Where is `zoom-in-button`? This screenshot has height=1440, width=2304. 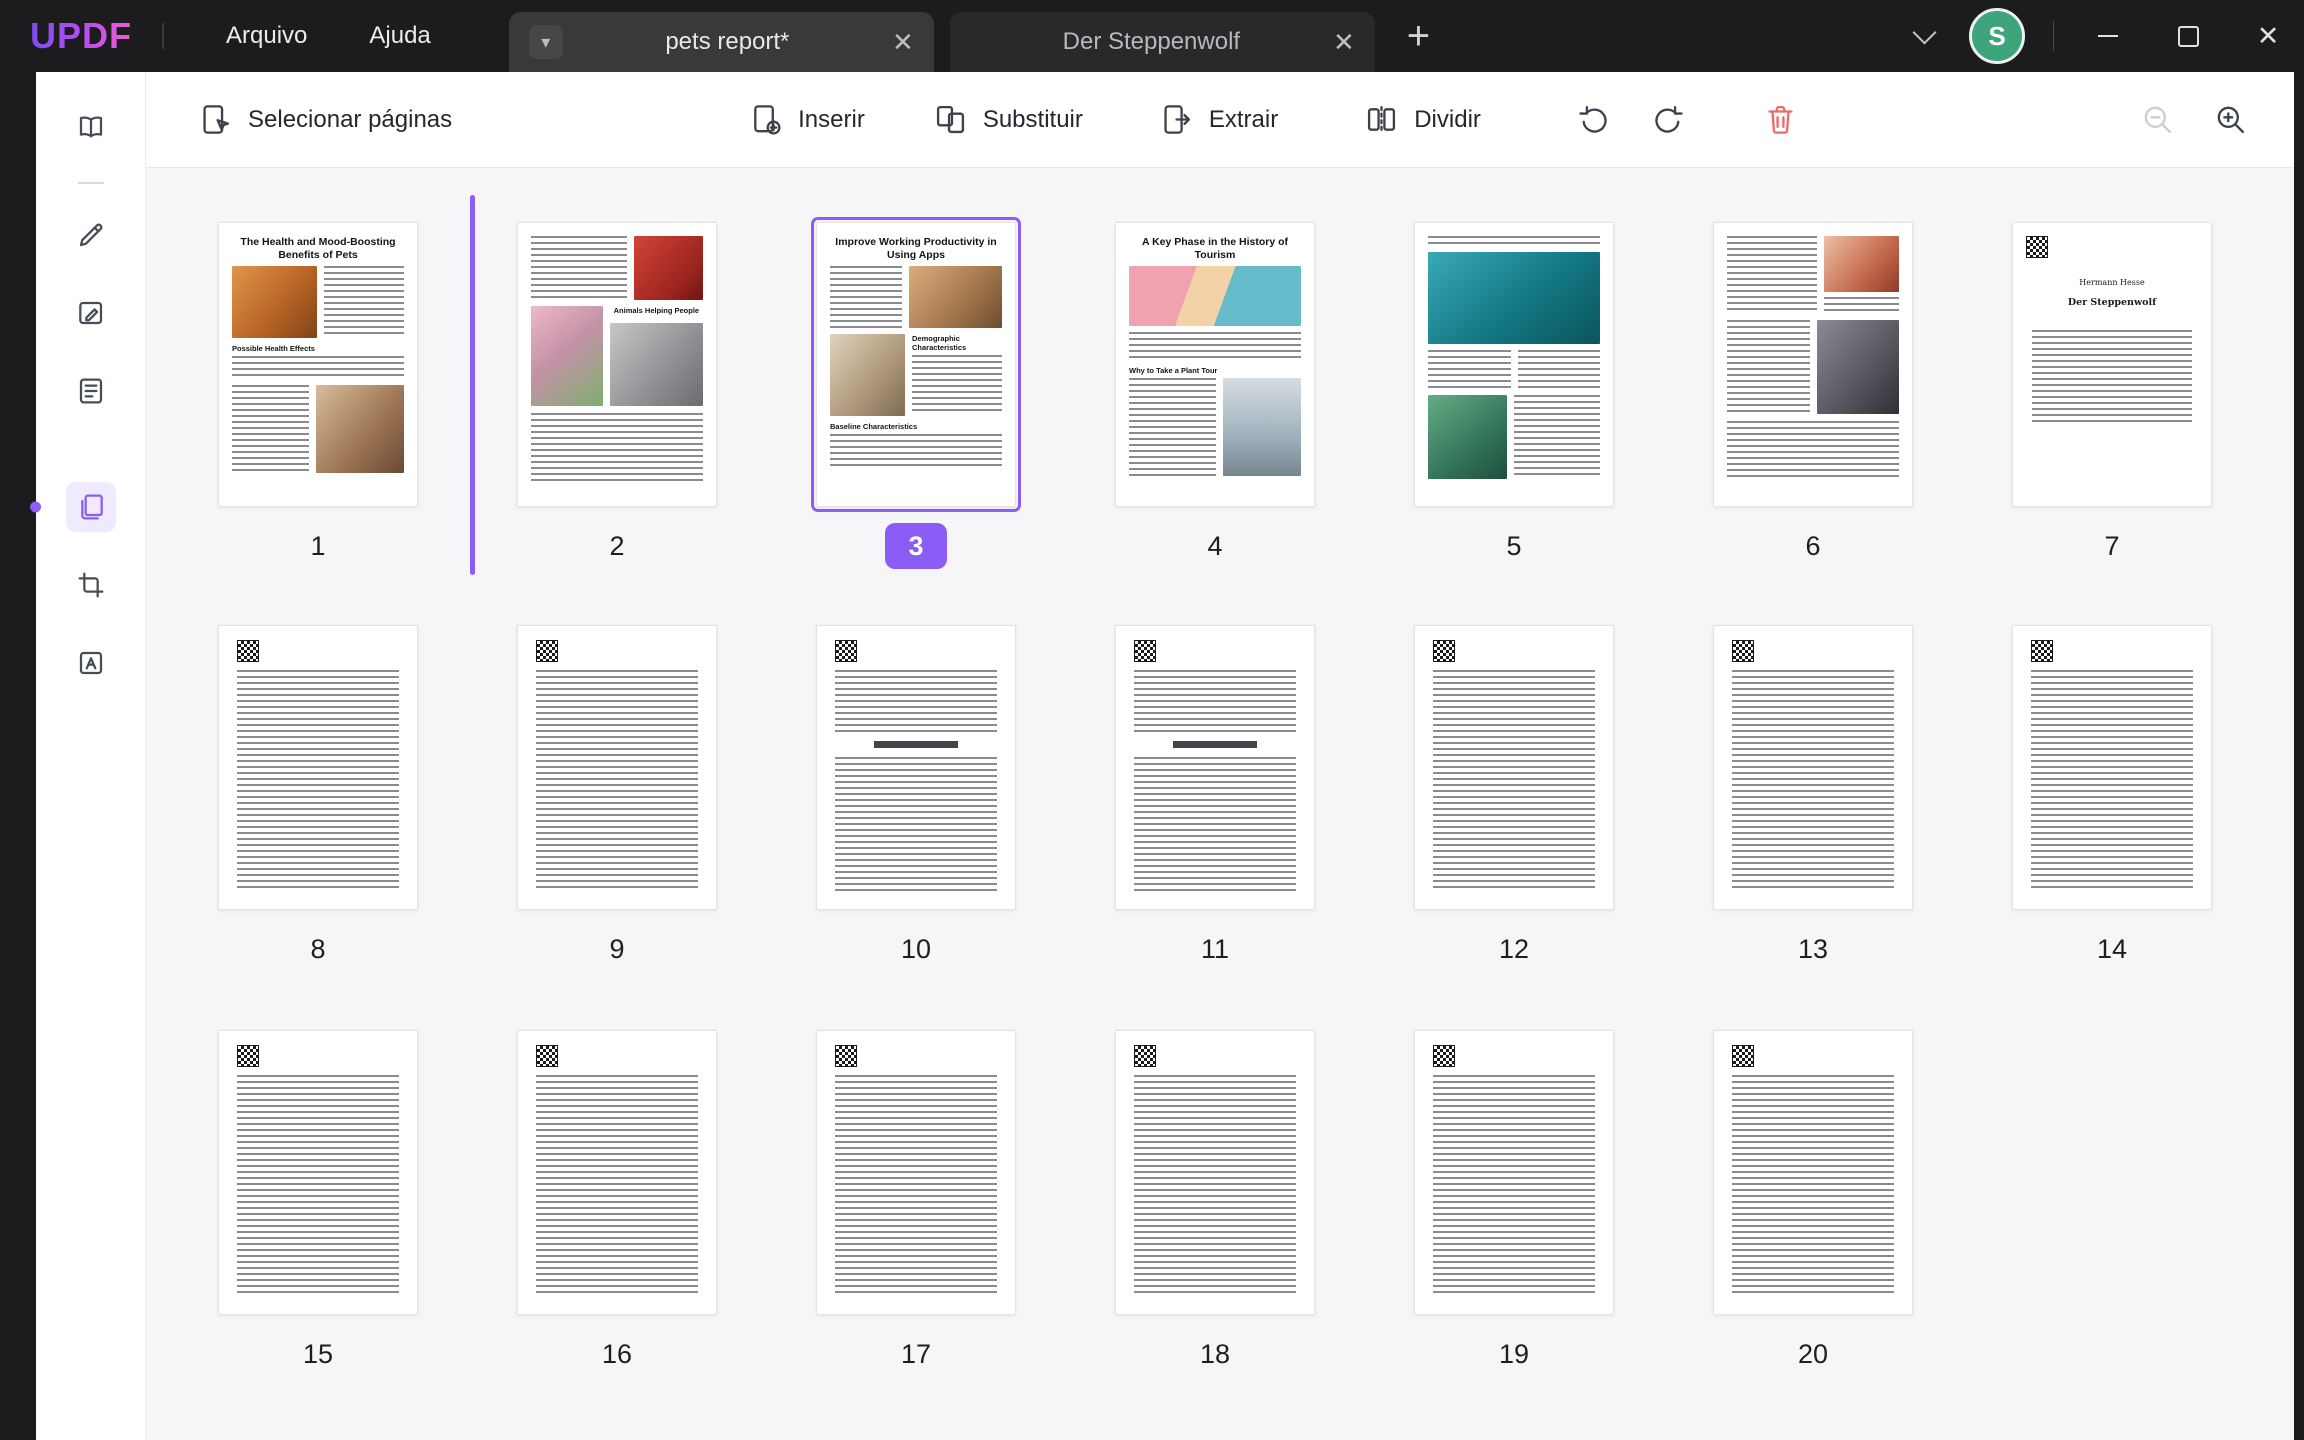
zoom-in-button is located at coordinates (2230, 119).